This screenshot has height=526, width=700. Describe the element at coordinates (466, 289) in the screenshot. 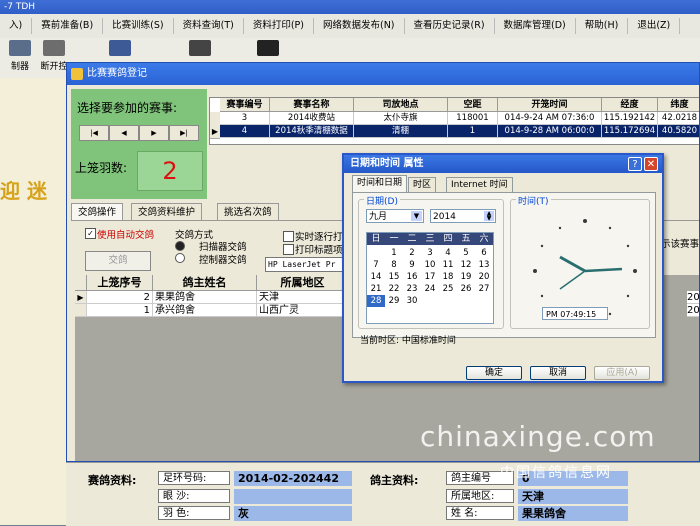

I see `calendar-day: 26` at that location.